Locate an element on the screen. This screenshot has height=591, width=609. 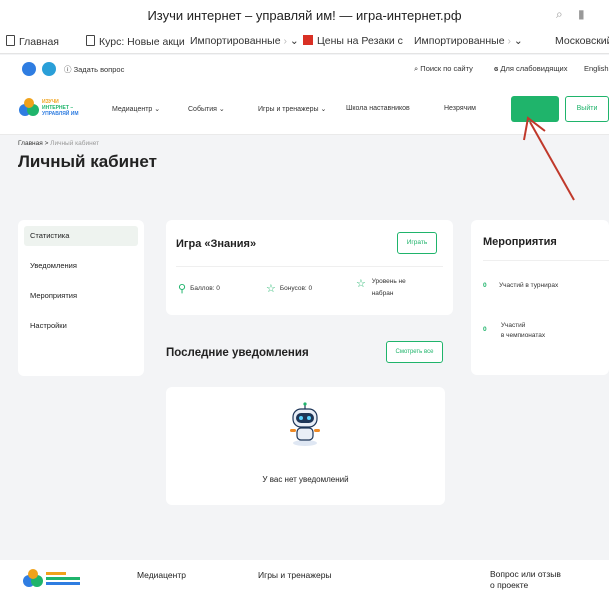
championships-stat: 0 Участий в чемпионатах is located at coordinates (514, 330).